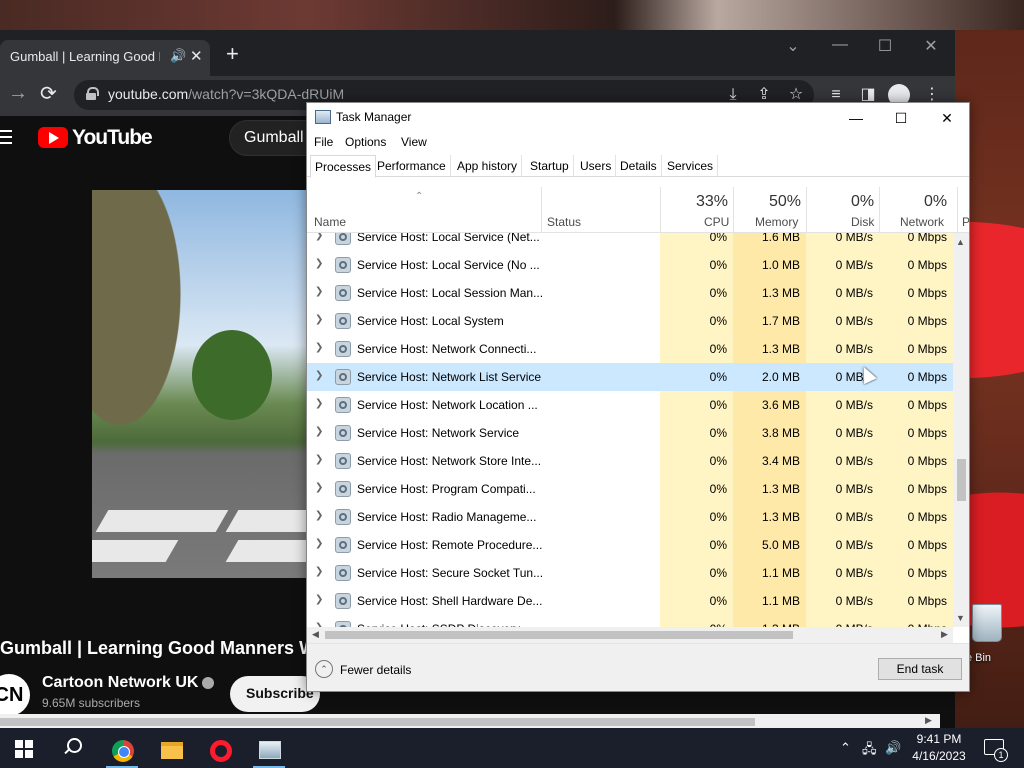  I want to click on chevron-up-icon: ⌃, so click(324, 669).